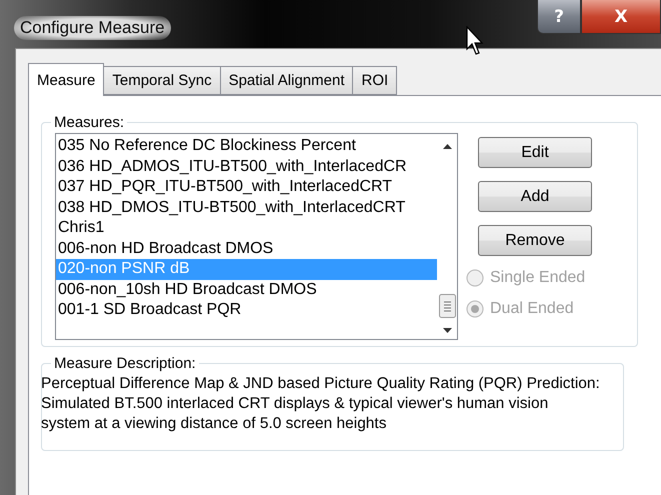  What do you see at coordinates (89, 122) in the screenshot?
I see `group-label: Measures:` at bounding box center [89, 122].